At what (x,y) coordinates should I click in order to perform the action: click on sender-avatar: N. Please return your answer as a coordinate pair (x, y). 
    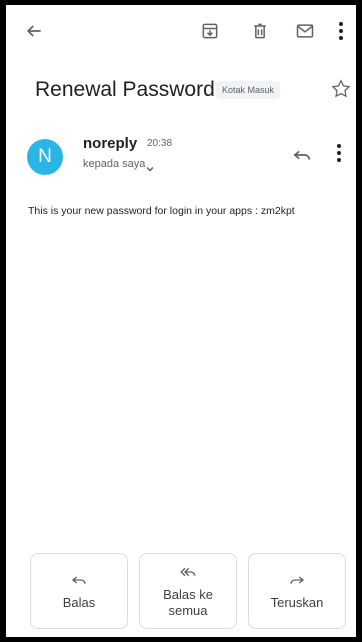
    Looking at the image, I should click on (45, 157).